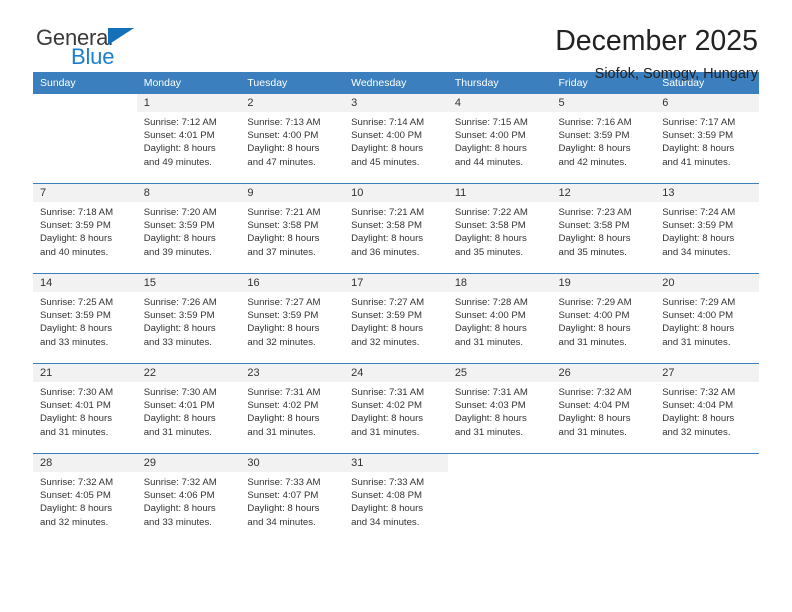 Image resolution: width=792 pixels, height=612 pixels. I want to click on day-number: 24, so click(396, 373).